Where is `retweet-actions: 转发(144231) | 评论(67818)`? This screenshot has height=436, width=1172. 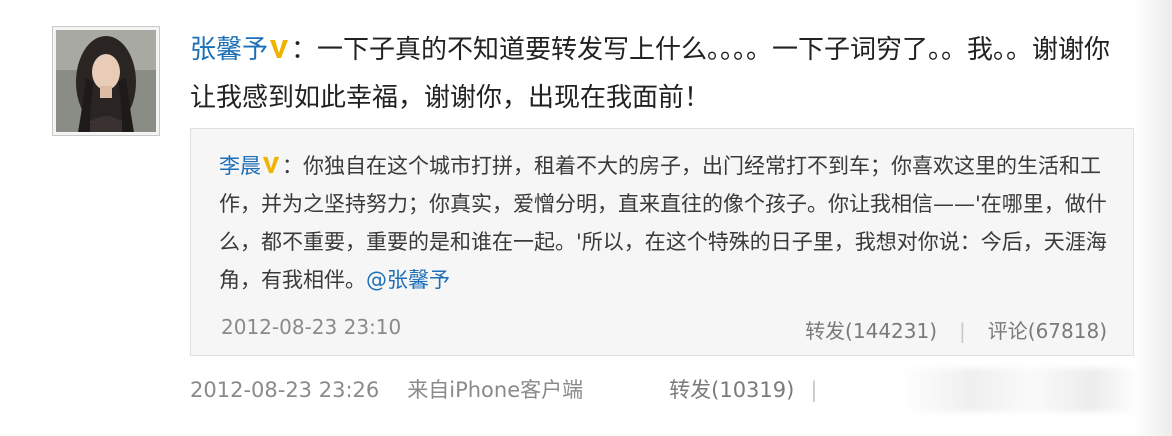 retweet-actions: 转发(144231) | 评论(67818) is located at coordinates (956, 329).